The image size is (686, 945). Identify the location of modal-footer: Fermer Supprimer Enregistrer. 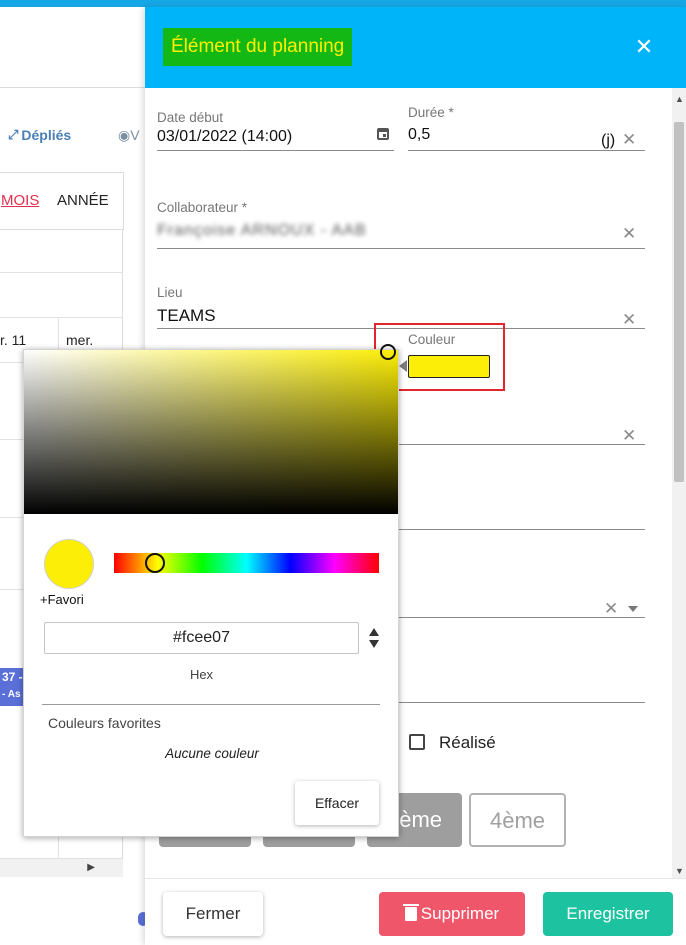
(415, 911).